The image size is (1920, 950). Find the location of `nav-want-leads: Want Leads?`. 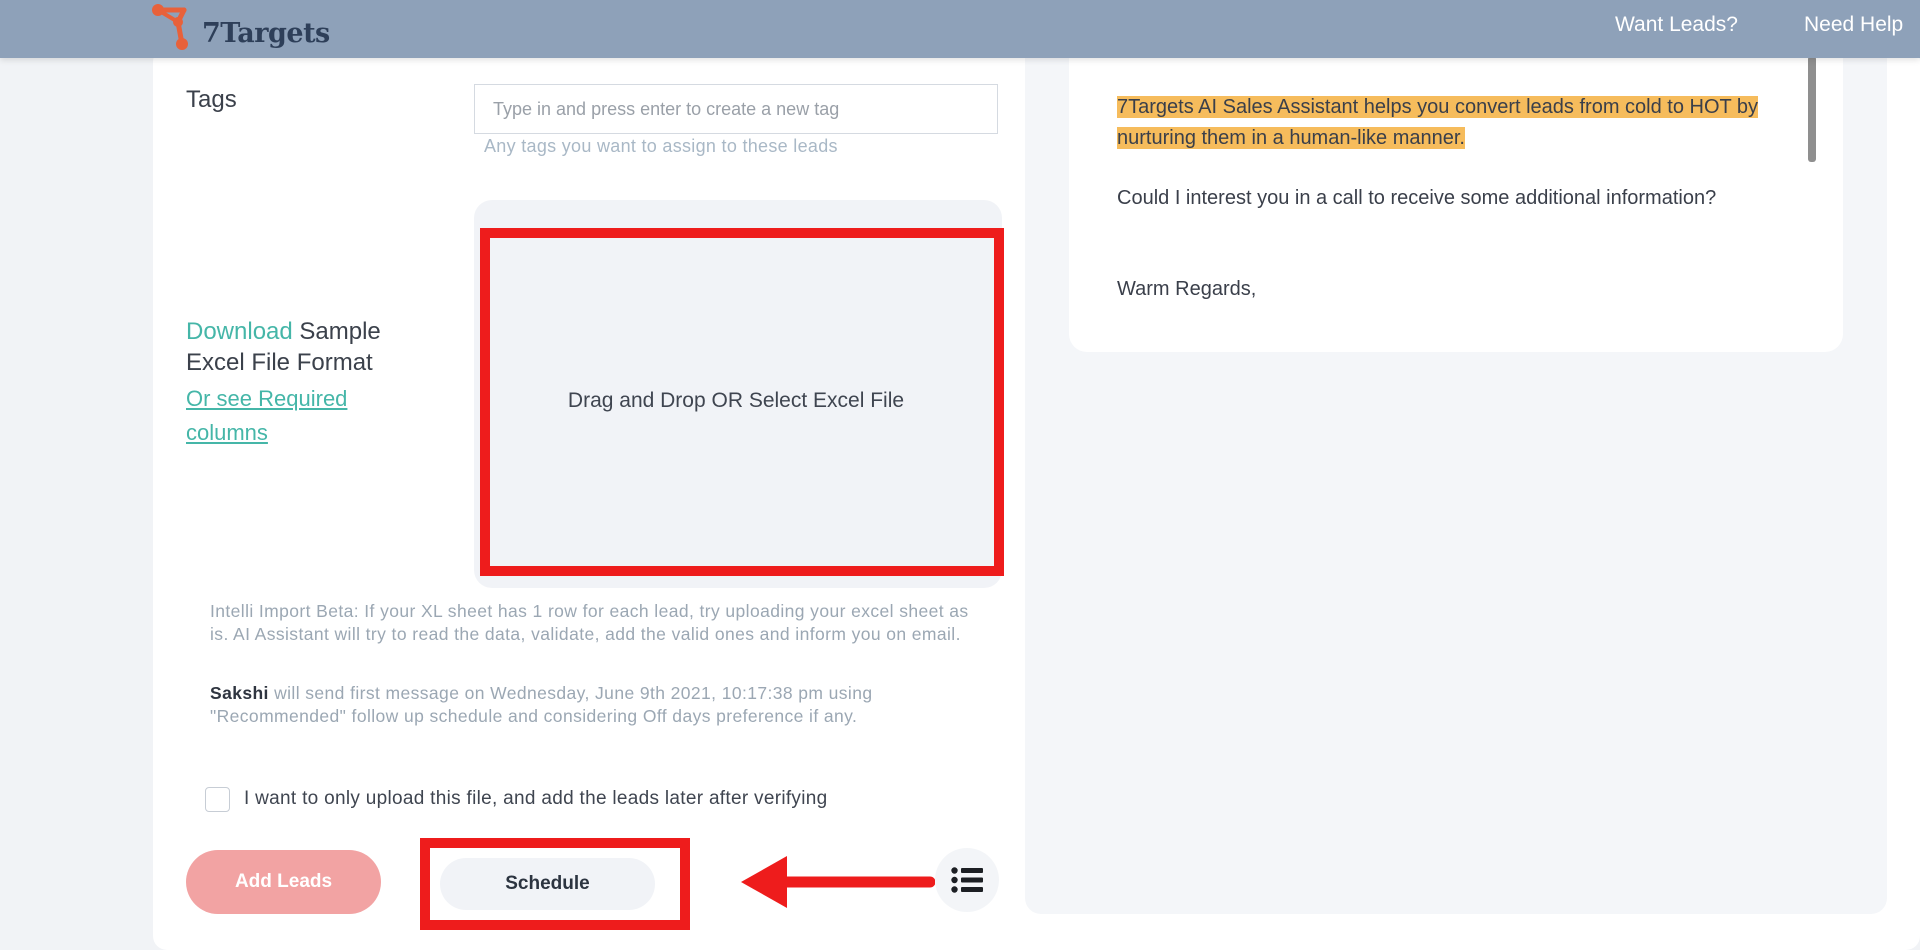

nav-want-leads: Want Leads? is located at coordinates (1676, 25).